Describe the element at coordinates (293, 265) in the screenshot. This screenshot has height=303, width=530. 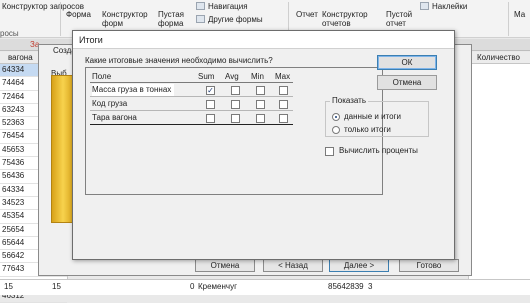
I see `wizard-back-button: < Назад` at that location.